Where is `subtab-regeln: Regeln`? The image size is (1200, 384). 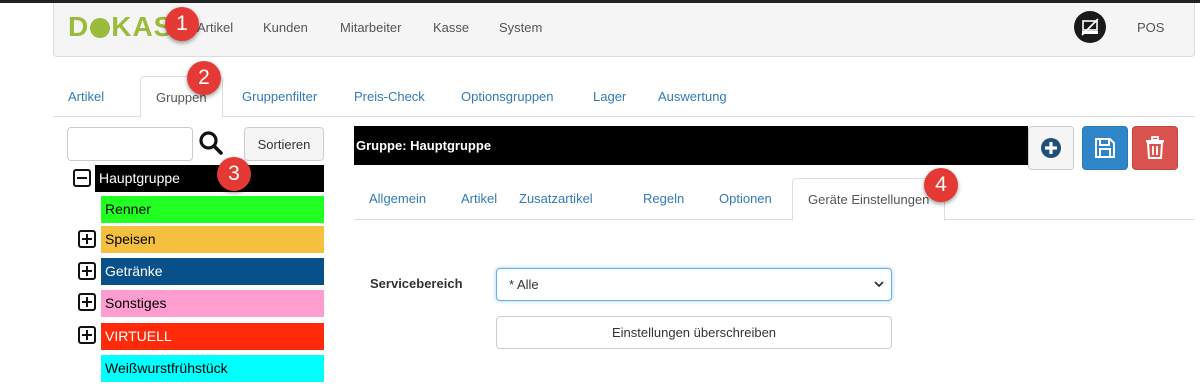 subtab-regeln: Regeln is located at coordinates (663, 199).